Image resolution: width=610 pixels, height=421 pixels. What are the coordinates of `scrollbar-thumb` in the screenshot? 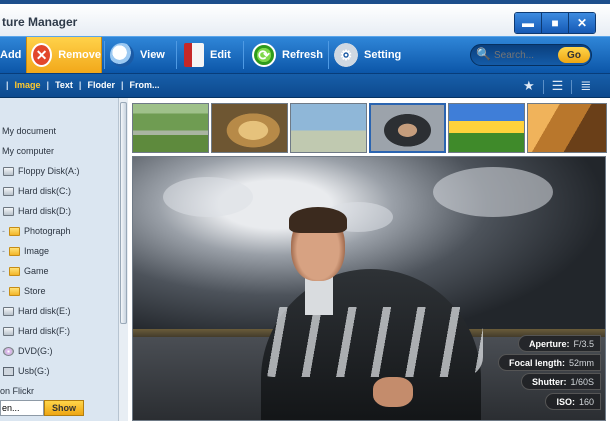 It's located at (123, 213).